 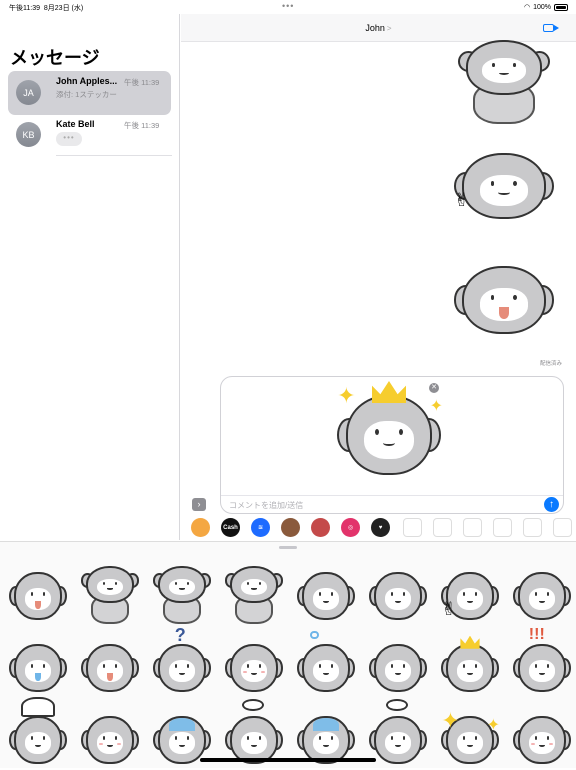 What do you see at coordinates (288, 6) in the screenshot?
I see `multitask-dots: •••` at bounding box center [288, 6].